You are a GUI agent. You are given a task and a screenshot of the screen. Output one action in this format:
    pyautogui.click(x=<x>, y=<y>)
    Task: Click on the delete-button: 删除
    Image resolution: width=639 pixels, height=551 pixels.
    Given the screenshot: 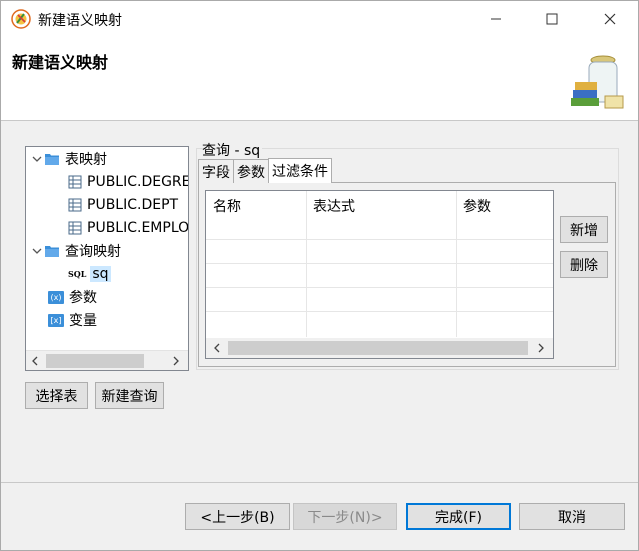 What is the action you would take?
    pyautogui.click(x=584, y=264)
    